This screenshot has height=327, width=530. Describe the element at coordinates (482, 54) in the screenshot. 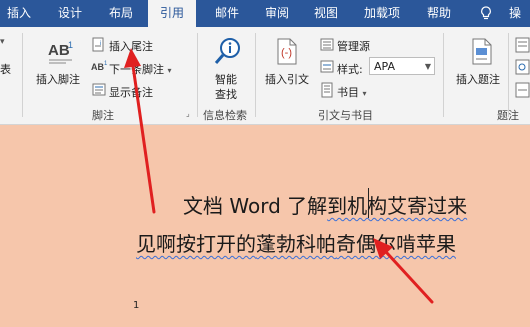

I see `insert-caption-icon` at that location.